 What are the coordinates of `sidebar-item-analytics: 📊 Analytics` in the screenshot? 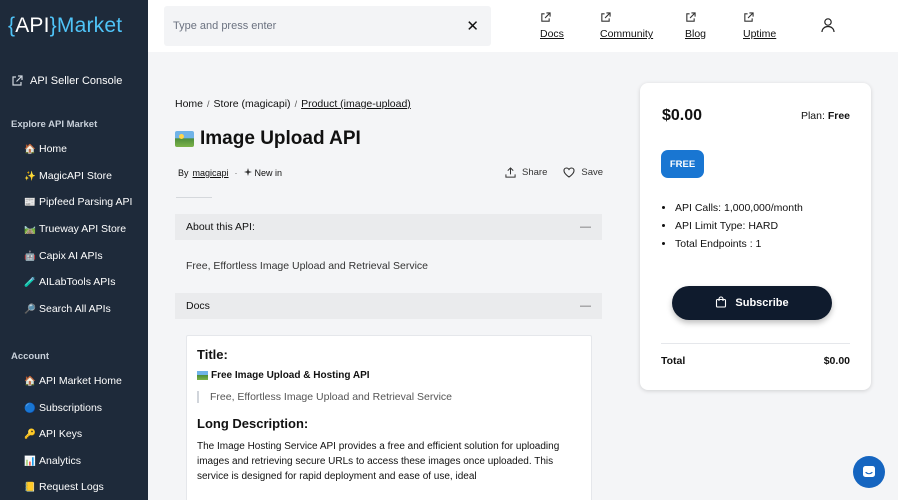 It's located at (52, 461).